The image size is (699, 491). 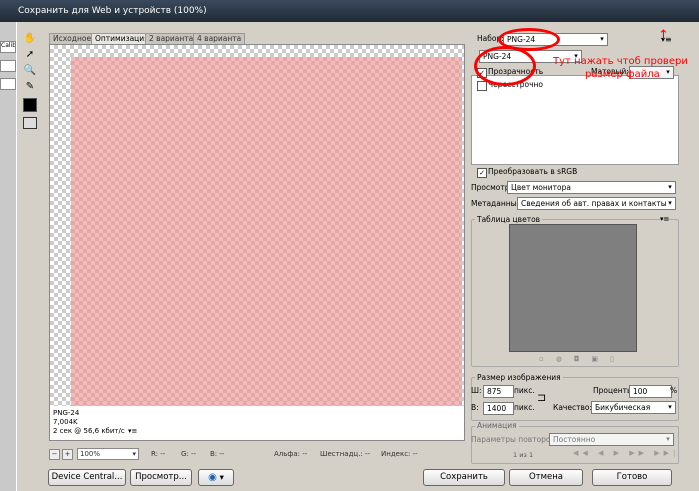 I want to click on readout-hex: Шестнадц.: --, so click(x=345, y=454).